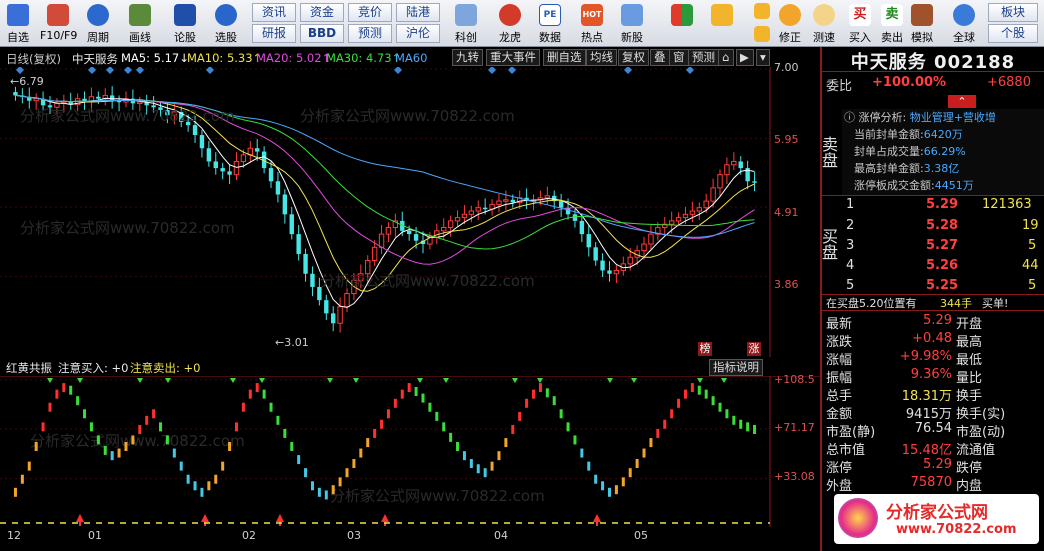  I want to click on bid-row-4: 4 5.26 44, so click(933, 266).